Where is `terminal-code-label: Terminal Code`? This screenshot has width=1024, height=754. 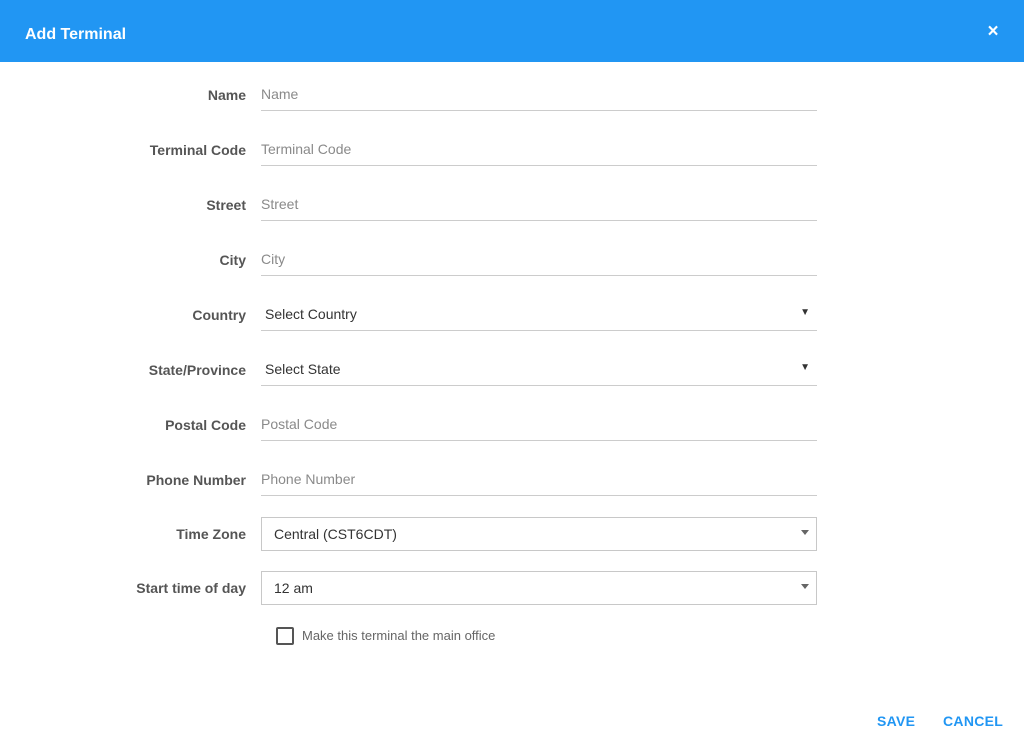 terminal-code-label: Terminal Code is located at coordinates (197, 150).